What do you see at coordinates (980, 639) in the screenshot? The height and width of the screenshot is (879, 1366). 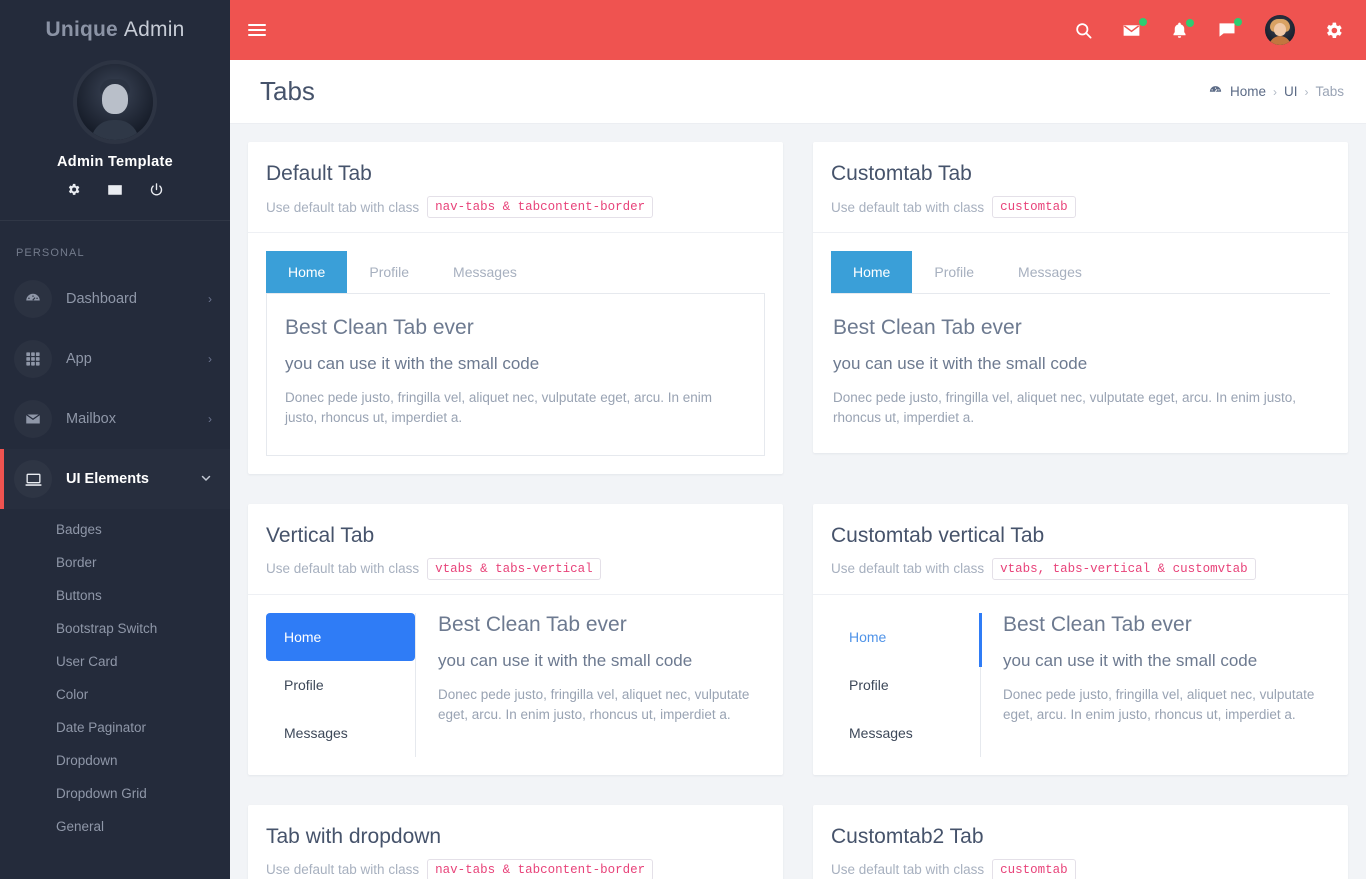 I see `active-tab-indicator` at bounding box center [980, 639].